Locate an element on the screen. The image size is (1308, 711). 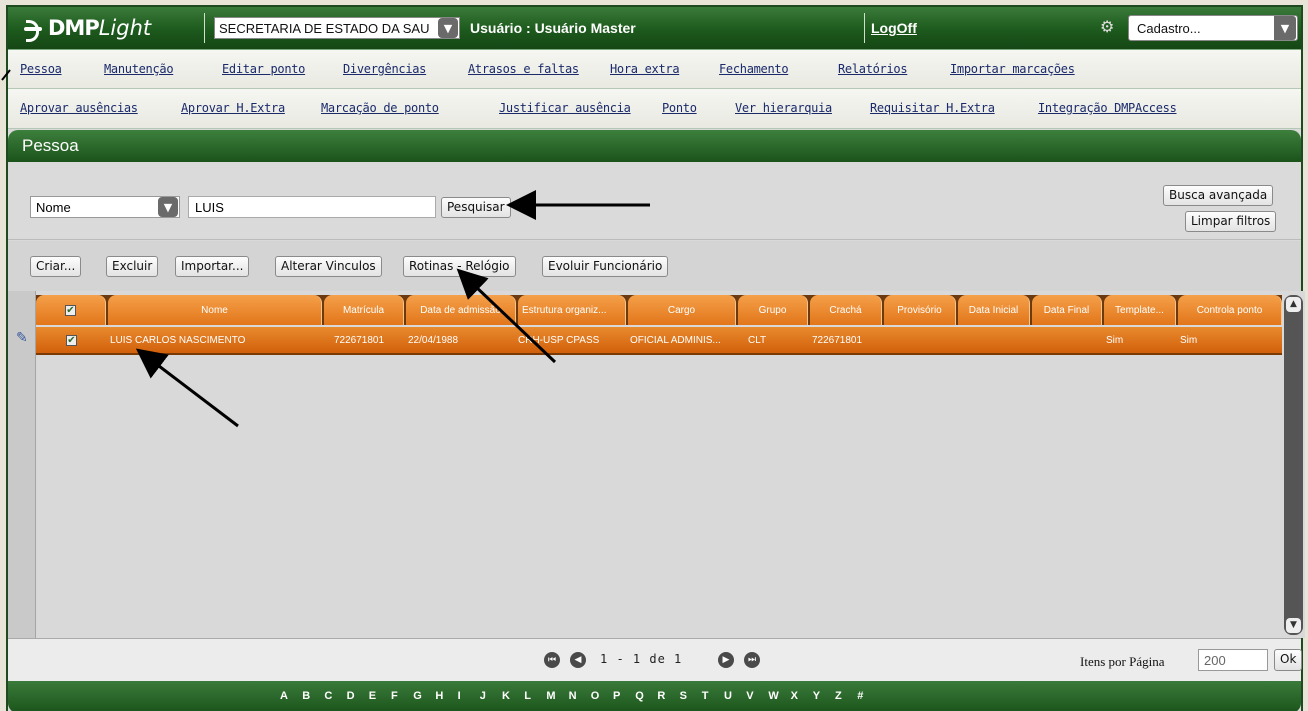
organization-select: SECRETARIA DE ESTADO DA SAU ▼ is located at coordinates (337, 28).